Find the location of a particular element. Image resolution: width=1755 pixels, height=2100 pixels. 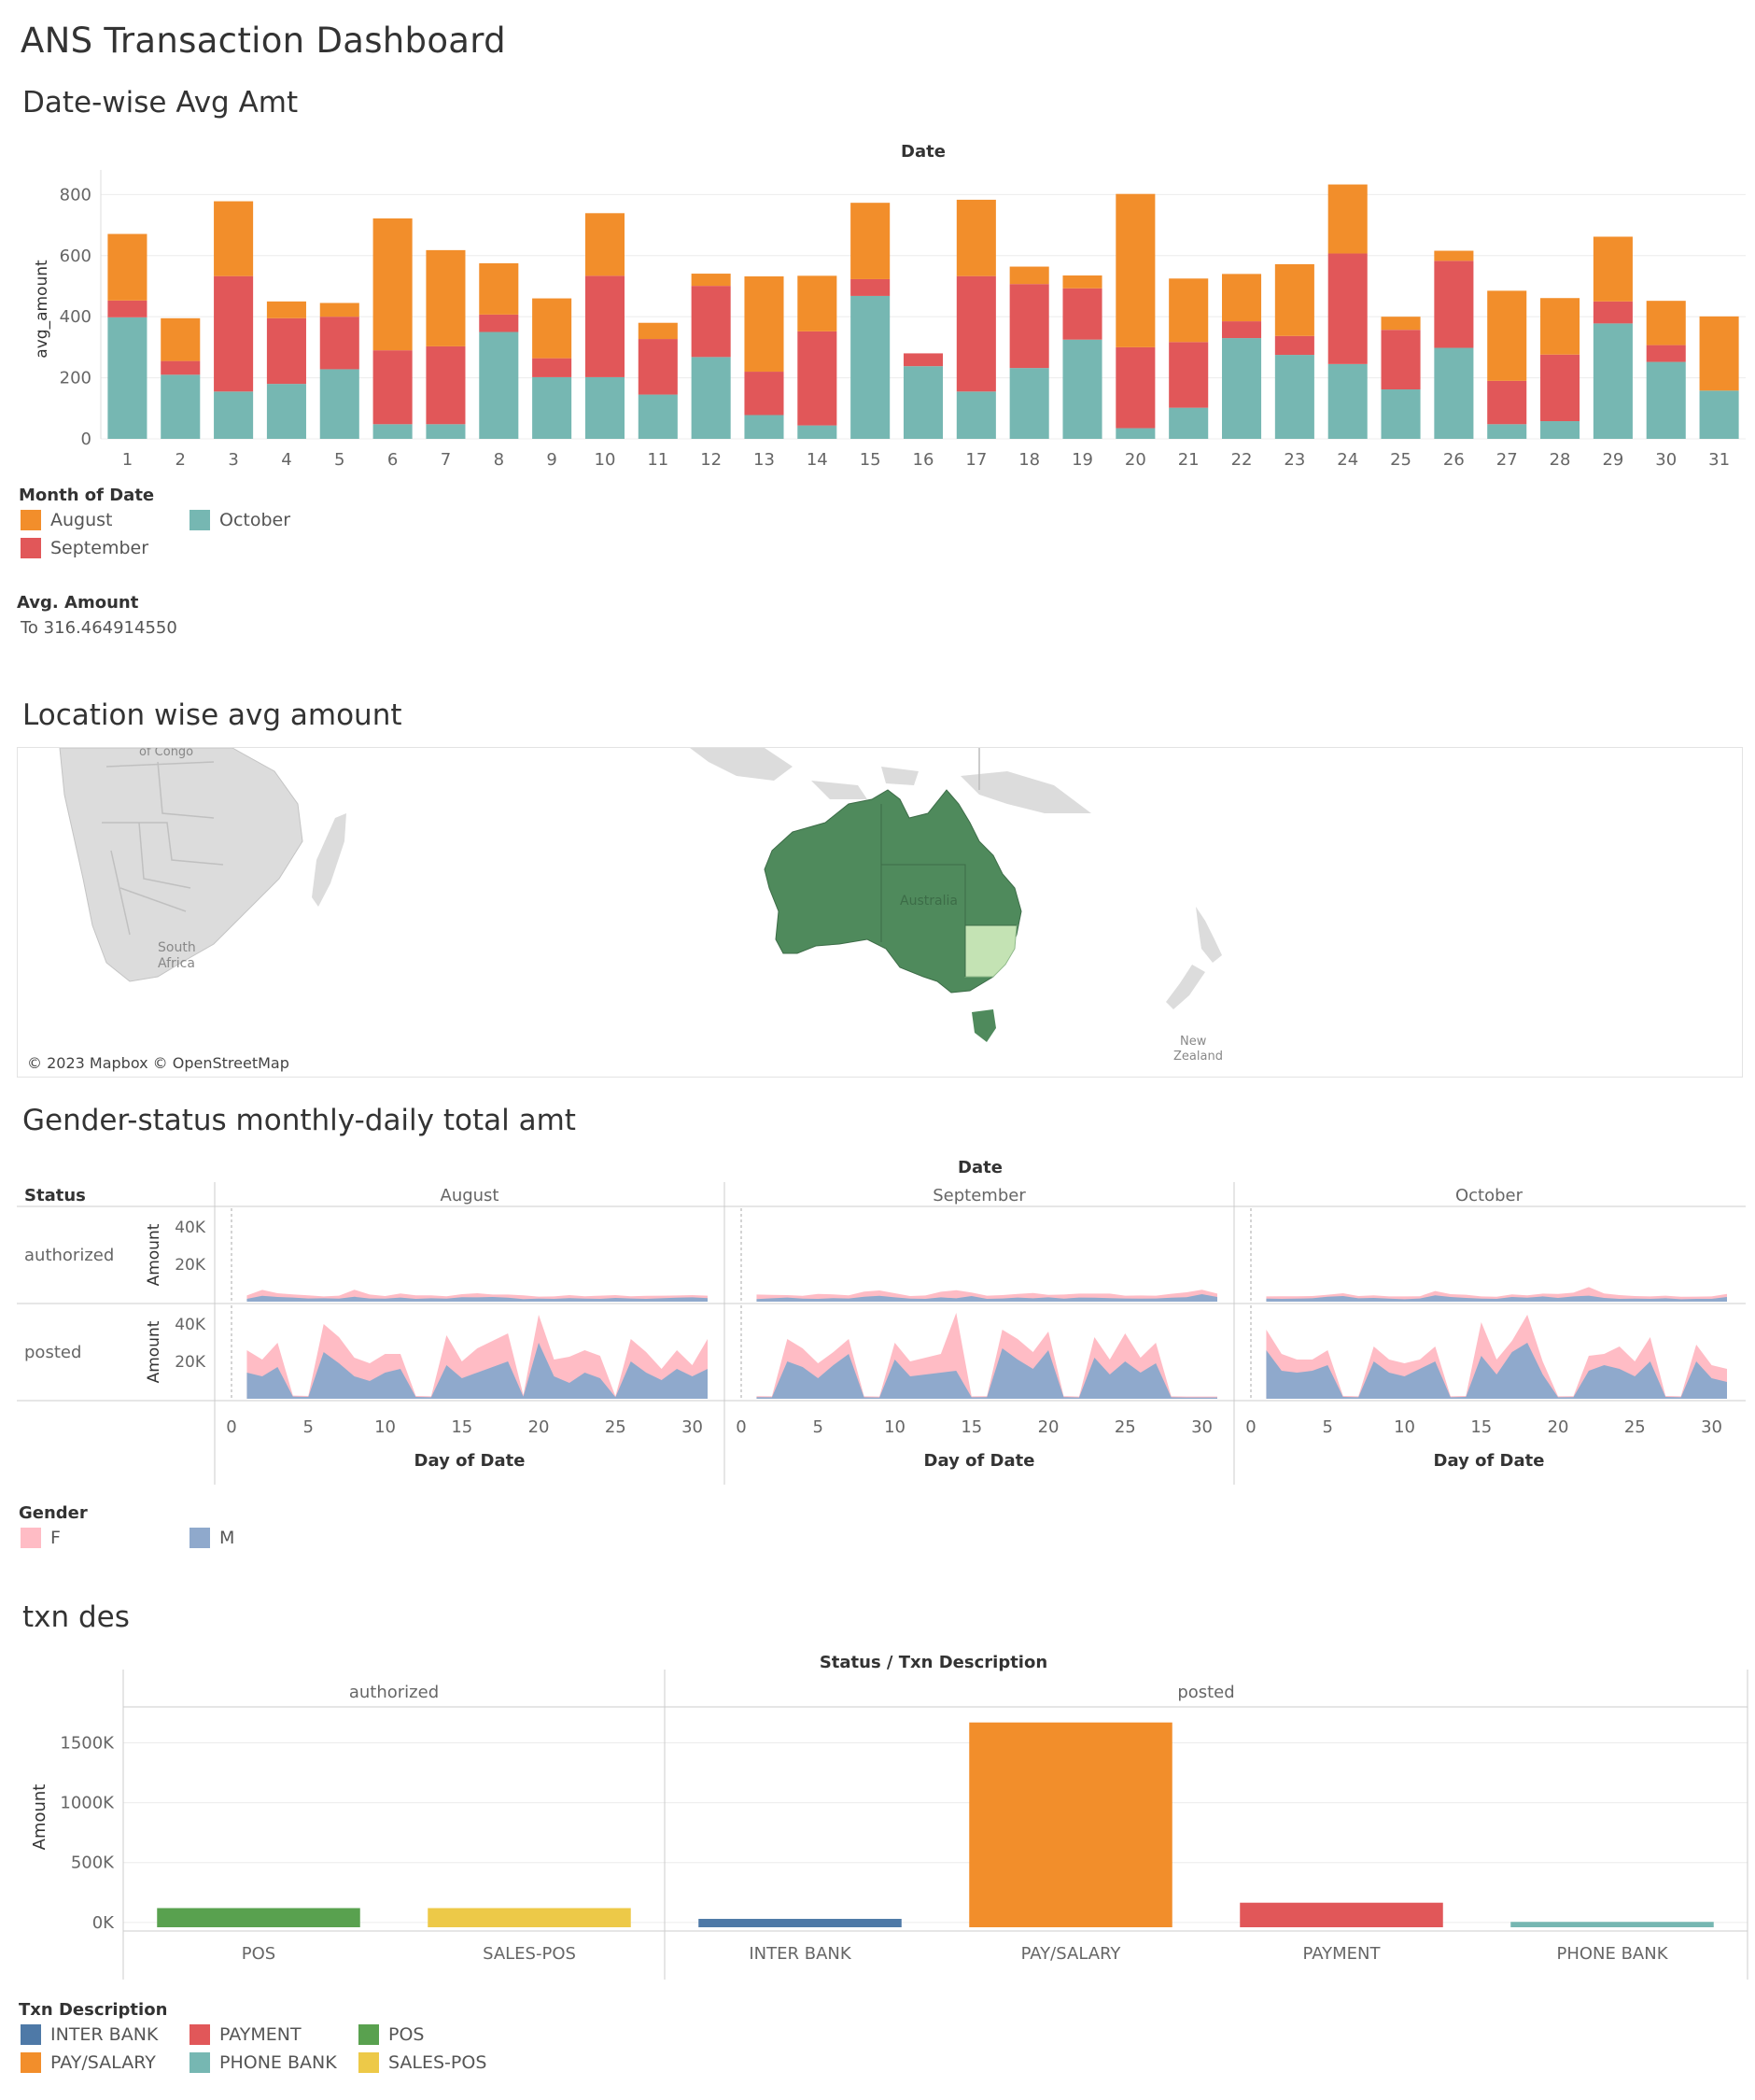

swatch-october is located at coordinates (200, 520).